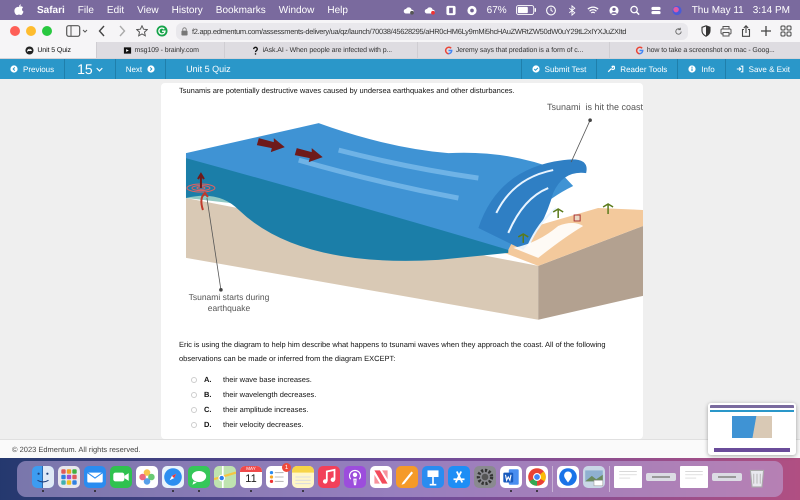 This screenshot has width=800, height=500. What do you see at coordinates (199, 477) in the screenshot?
I see `speech-bubble-icon` at bounding box center [199, 477].